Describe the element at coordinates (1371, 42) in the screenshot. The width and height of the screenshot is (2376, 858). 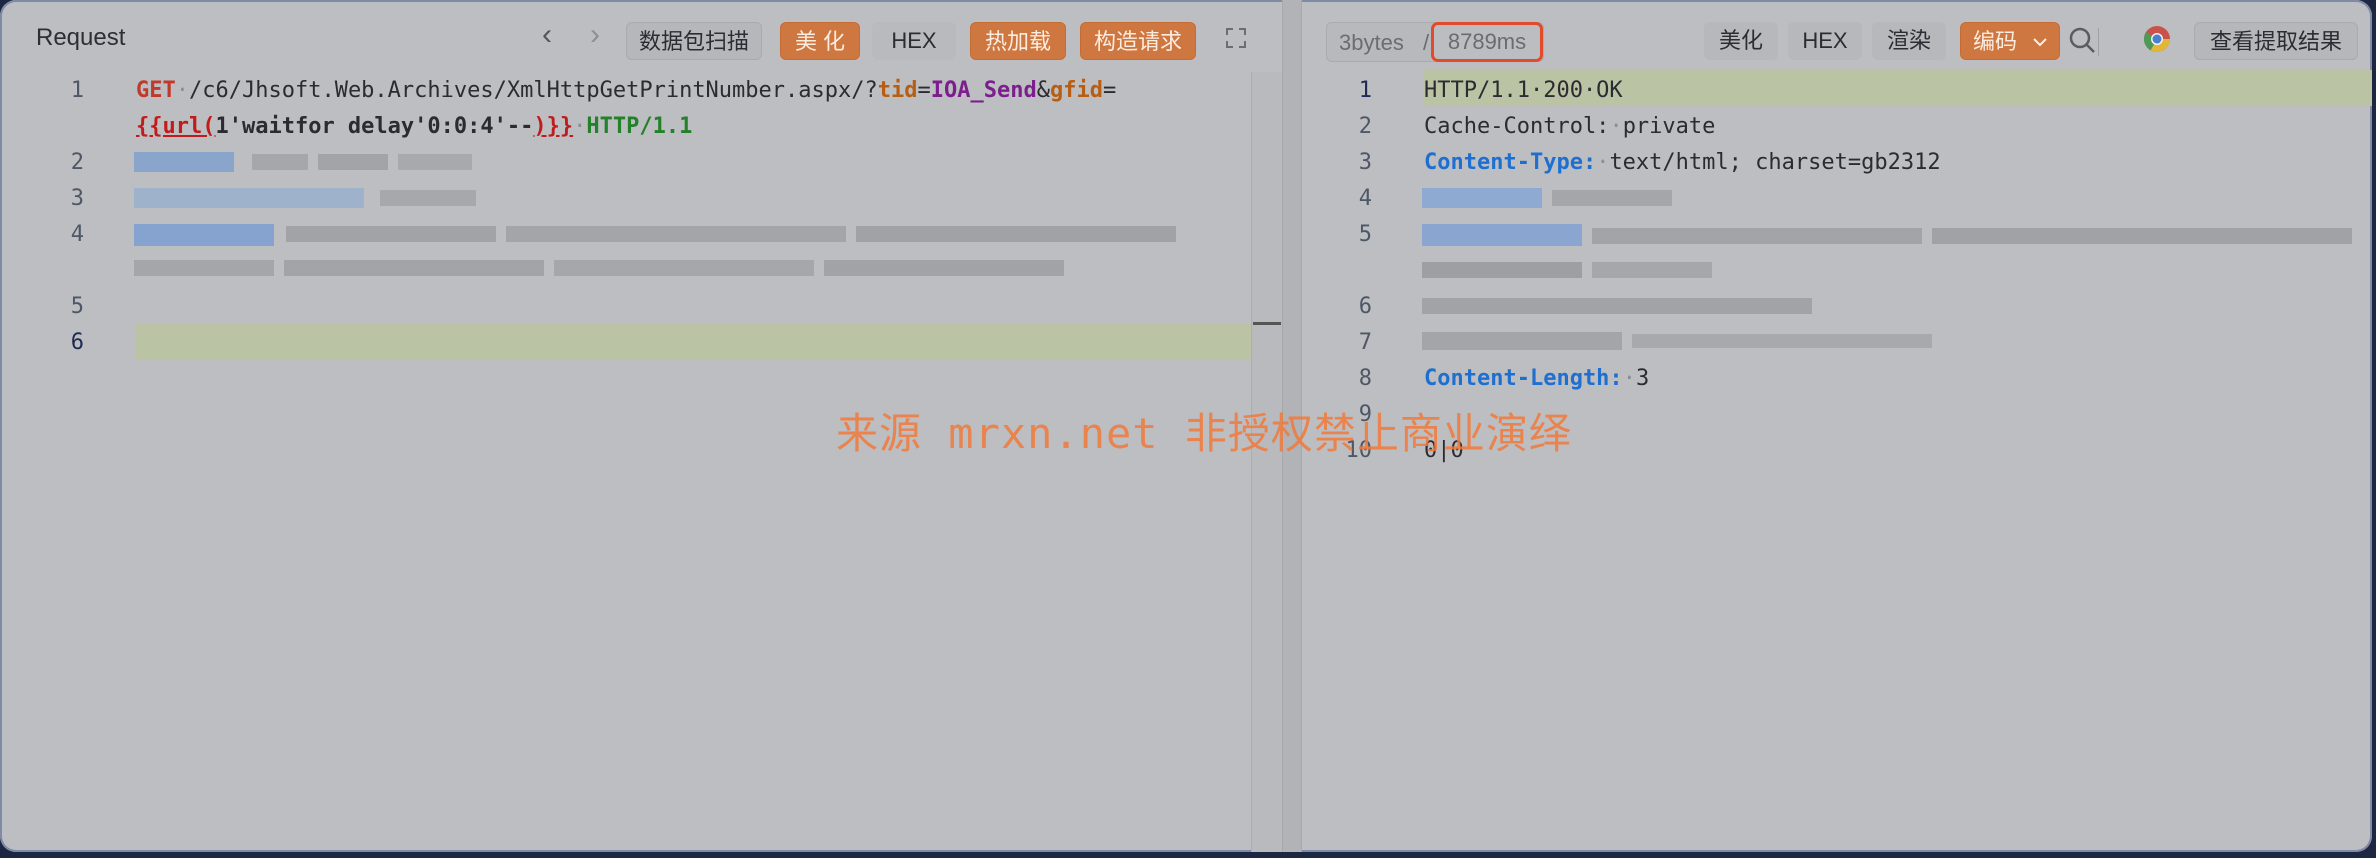
I see `response-size: 3bytes` at that location.